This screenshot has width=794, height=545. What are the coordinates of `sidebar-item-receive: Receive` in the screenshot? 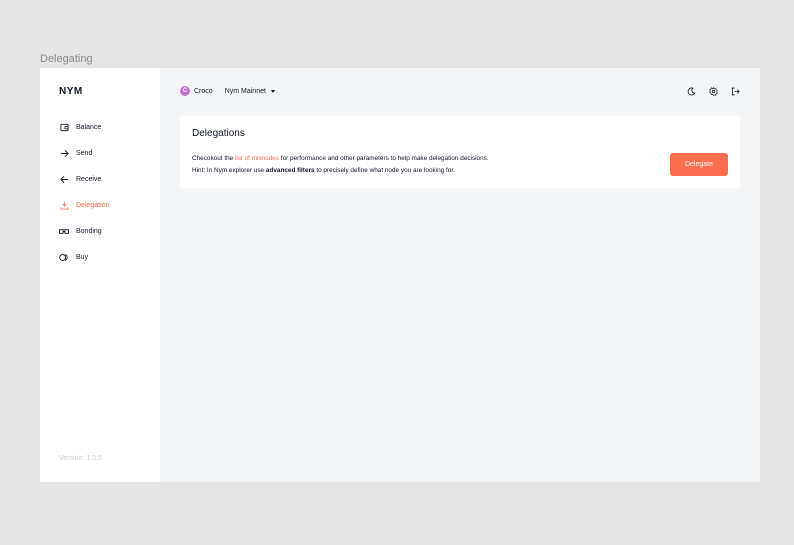 It's located at (84, 179).